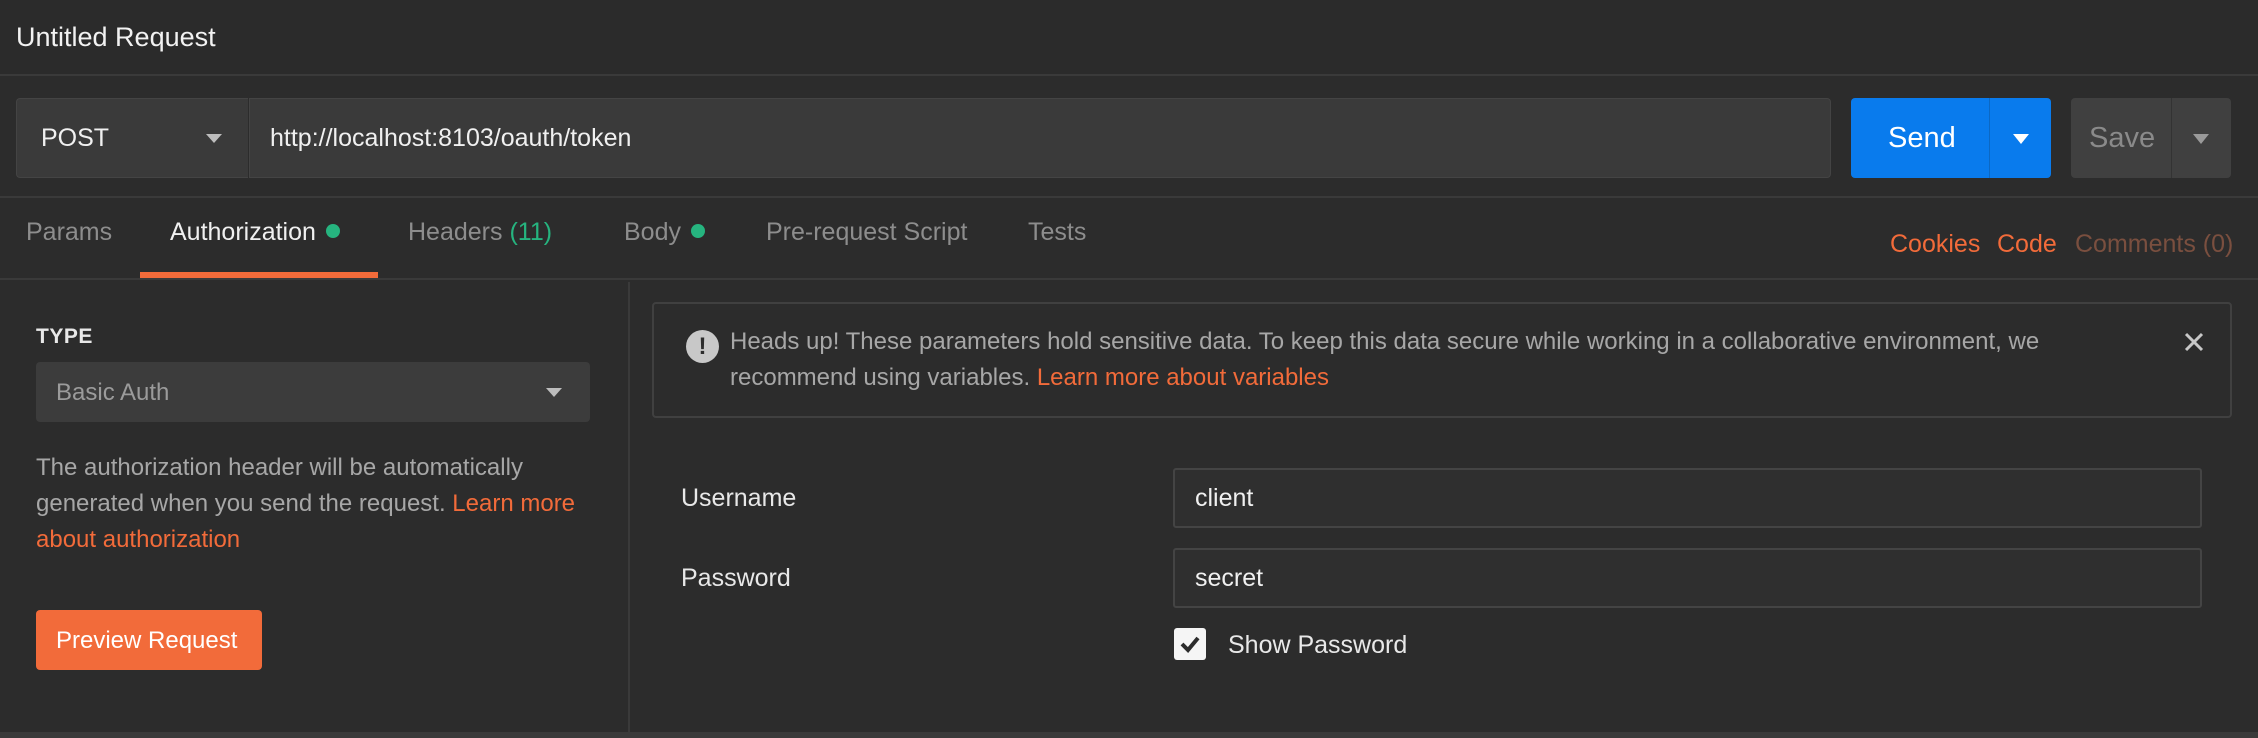 This screenshot has height=738, width=2258. What do you see at coordinates (2027, 244) in the screenshot?
I see `code-link: Code` at bounding box center [2027, 244].